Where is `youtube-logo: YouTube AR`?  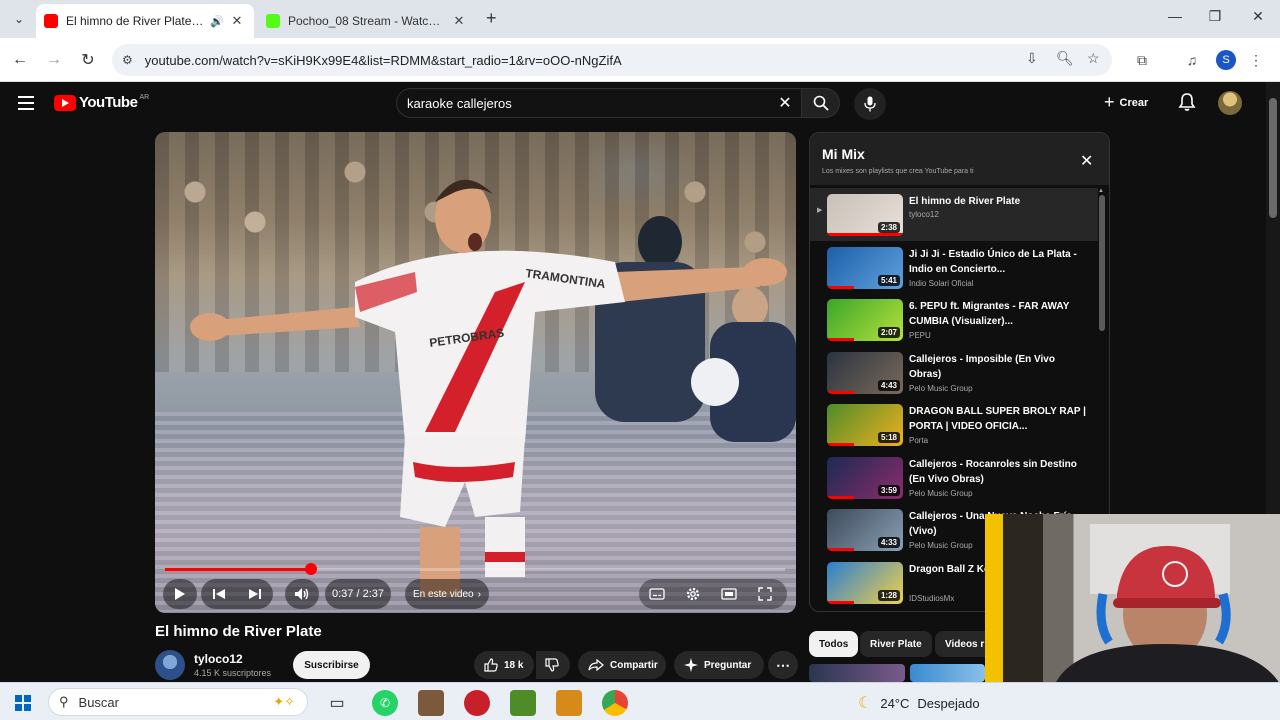
youtube-logo: YouTube AR is located at coordinates (101, 102).